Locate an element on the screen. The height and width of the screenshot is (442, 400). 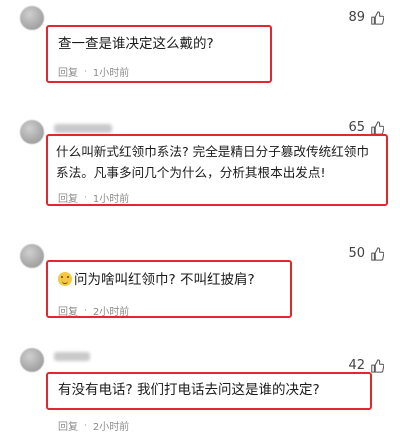
comment-text-body: 问为啥叫红领巾? 不叫红披肩? is located at coordinates (164, 280).